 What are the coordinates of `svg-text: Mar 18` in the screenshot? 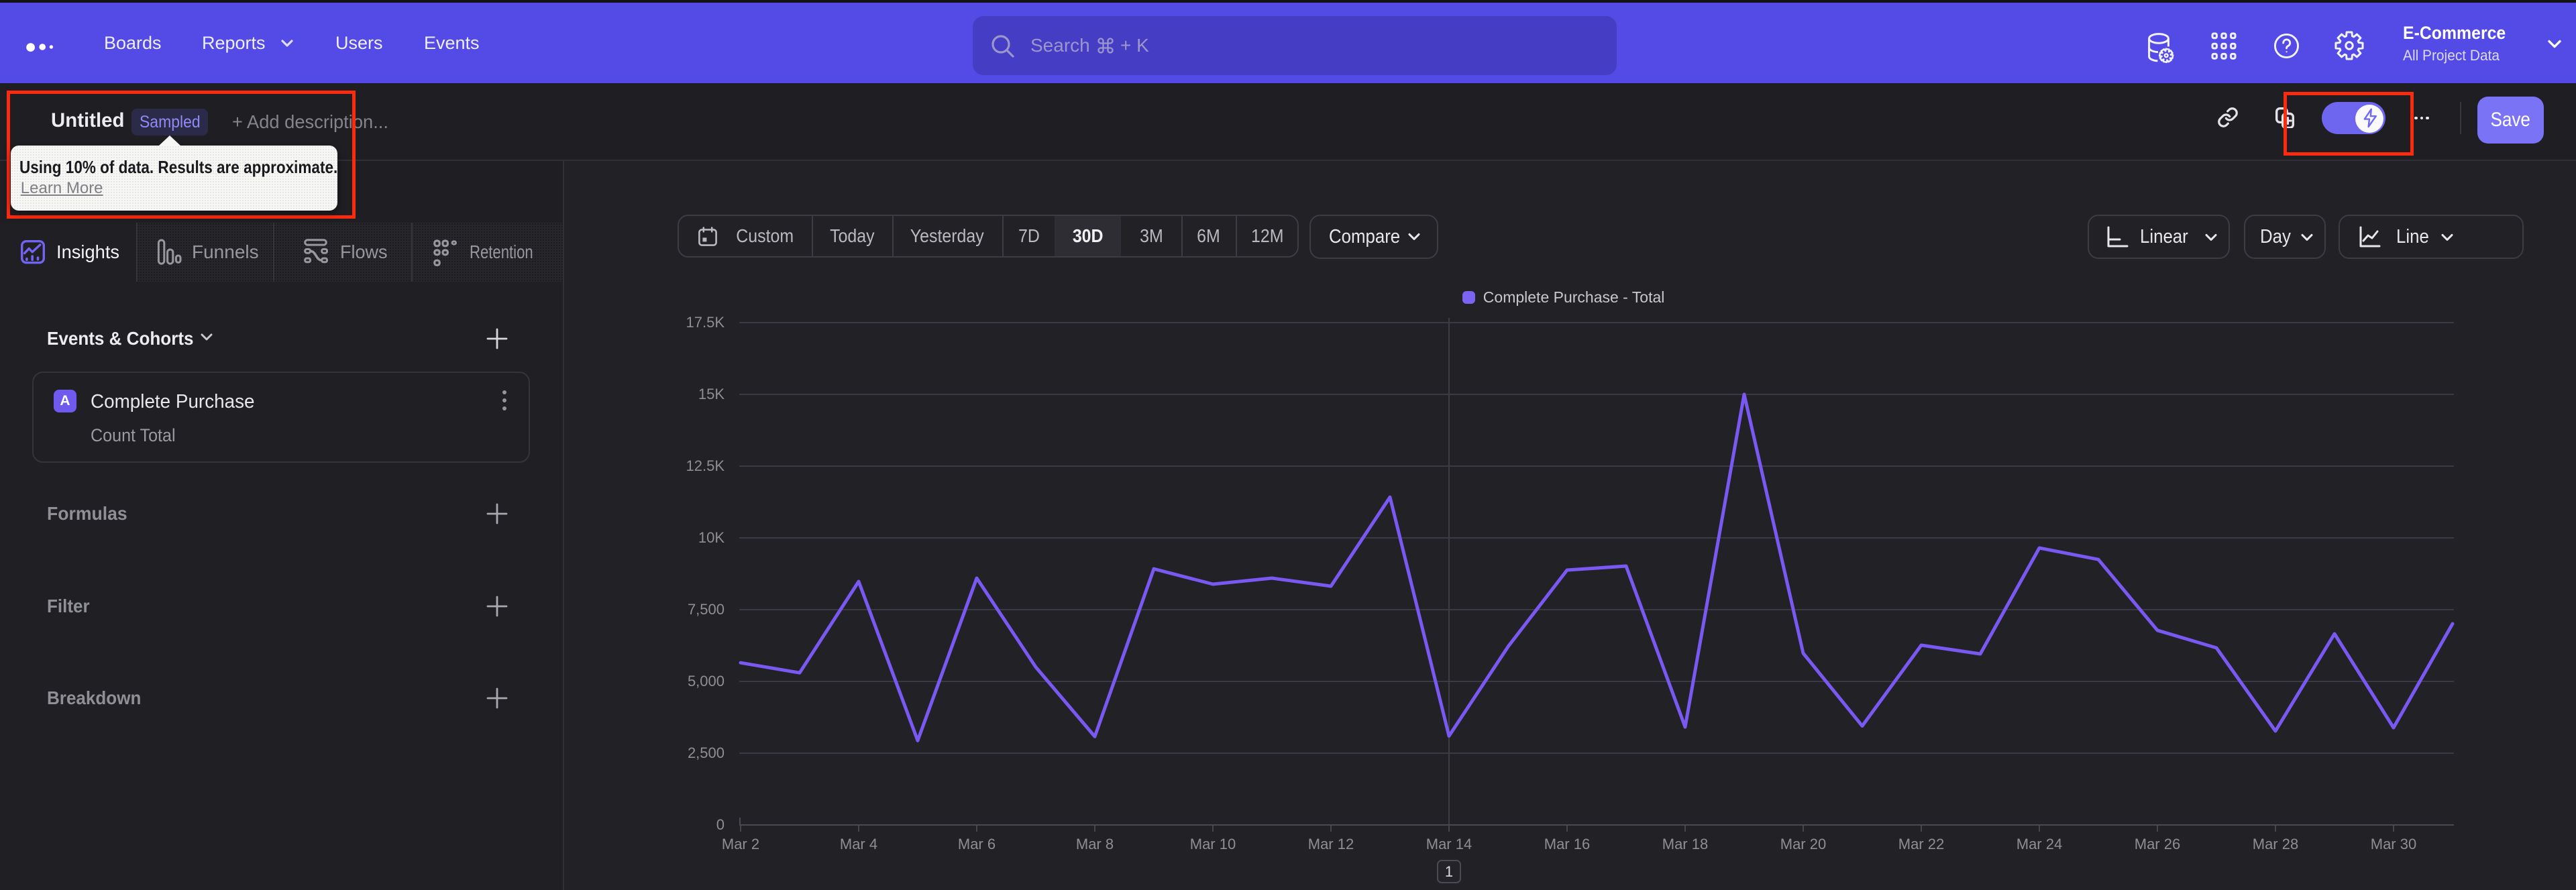 It's located at (1685, 844).